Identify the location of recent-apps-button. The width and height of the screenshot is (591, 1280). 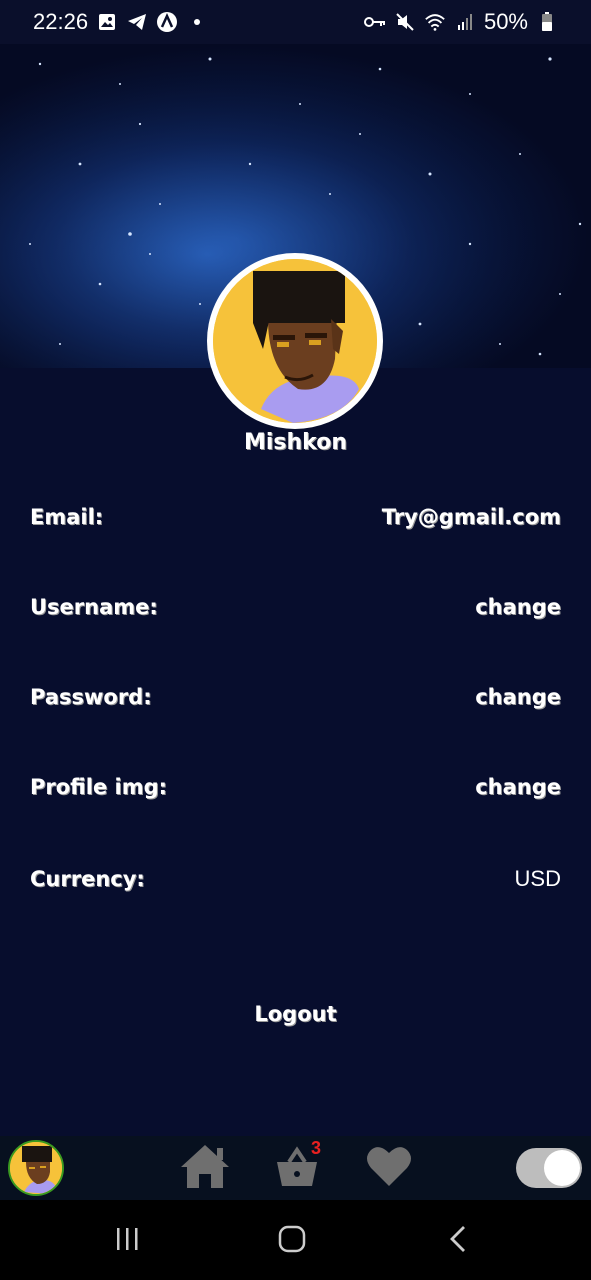
(127, 1241).